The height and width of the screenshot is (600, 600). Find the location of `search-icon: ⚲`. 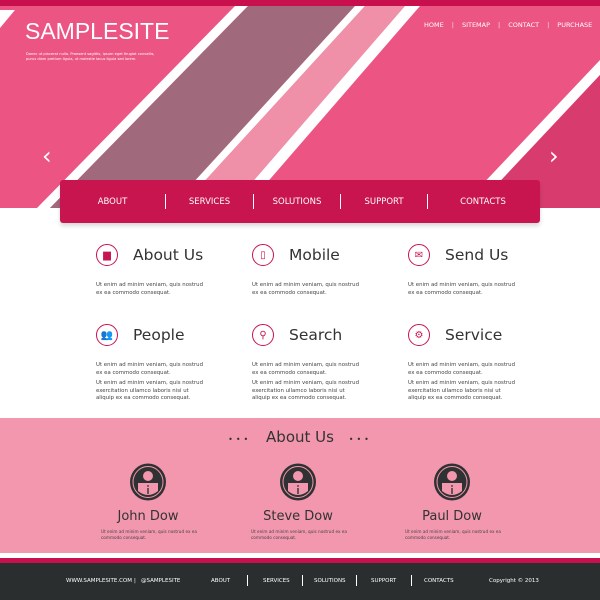

search-icon: ⚲ is located at coordinates (263, 335).